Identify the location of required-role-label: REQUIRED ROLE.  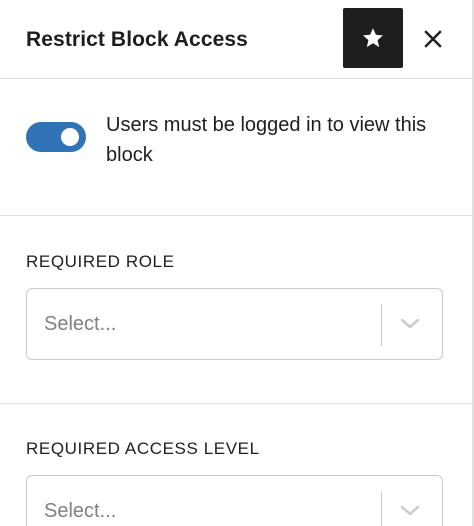
(100, 261).